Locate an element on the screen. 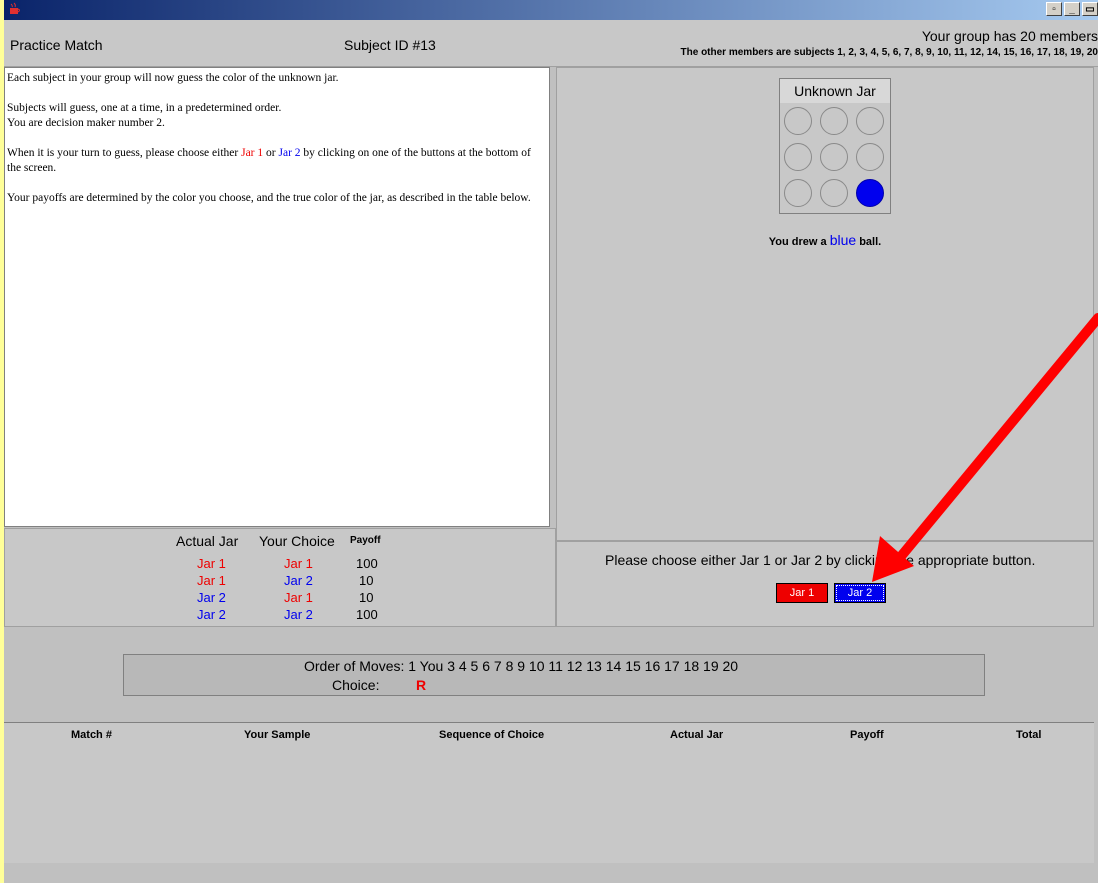  instruction-fragment: or is located at coordinates (271, 153).